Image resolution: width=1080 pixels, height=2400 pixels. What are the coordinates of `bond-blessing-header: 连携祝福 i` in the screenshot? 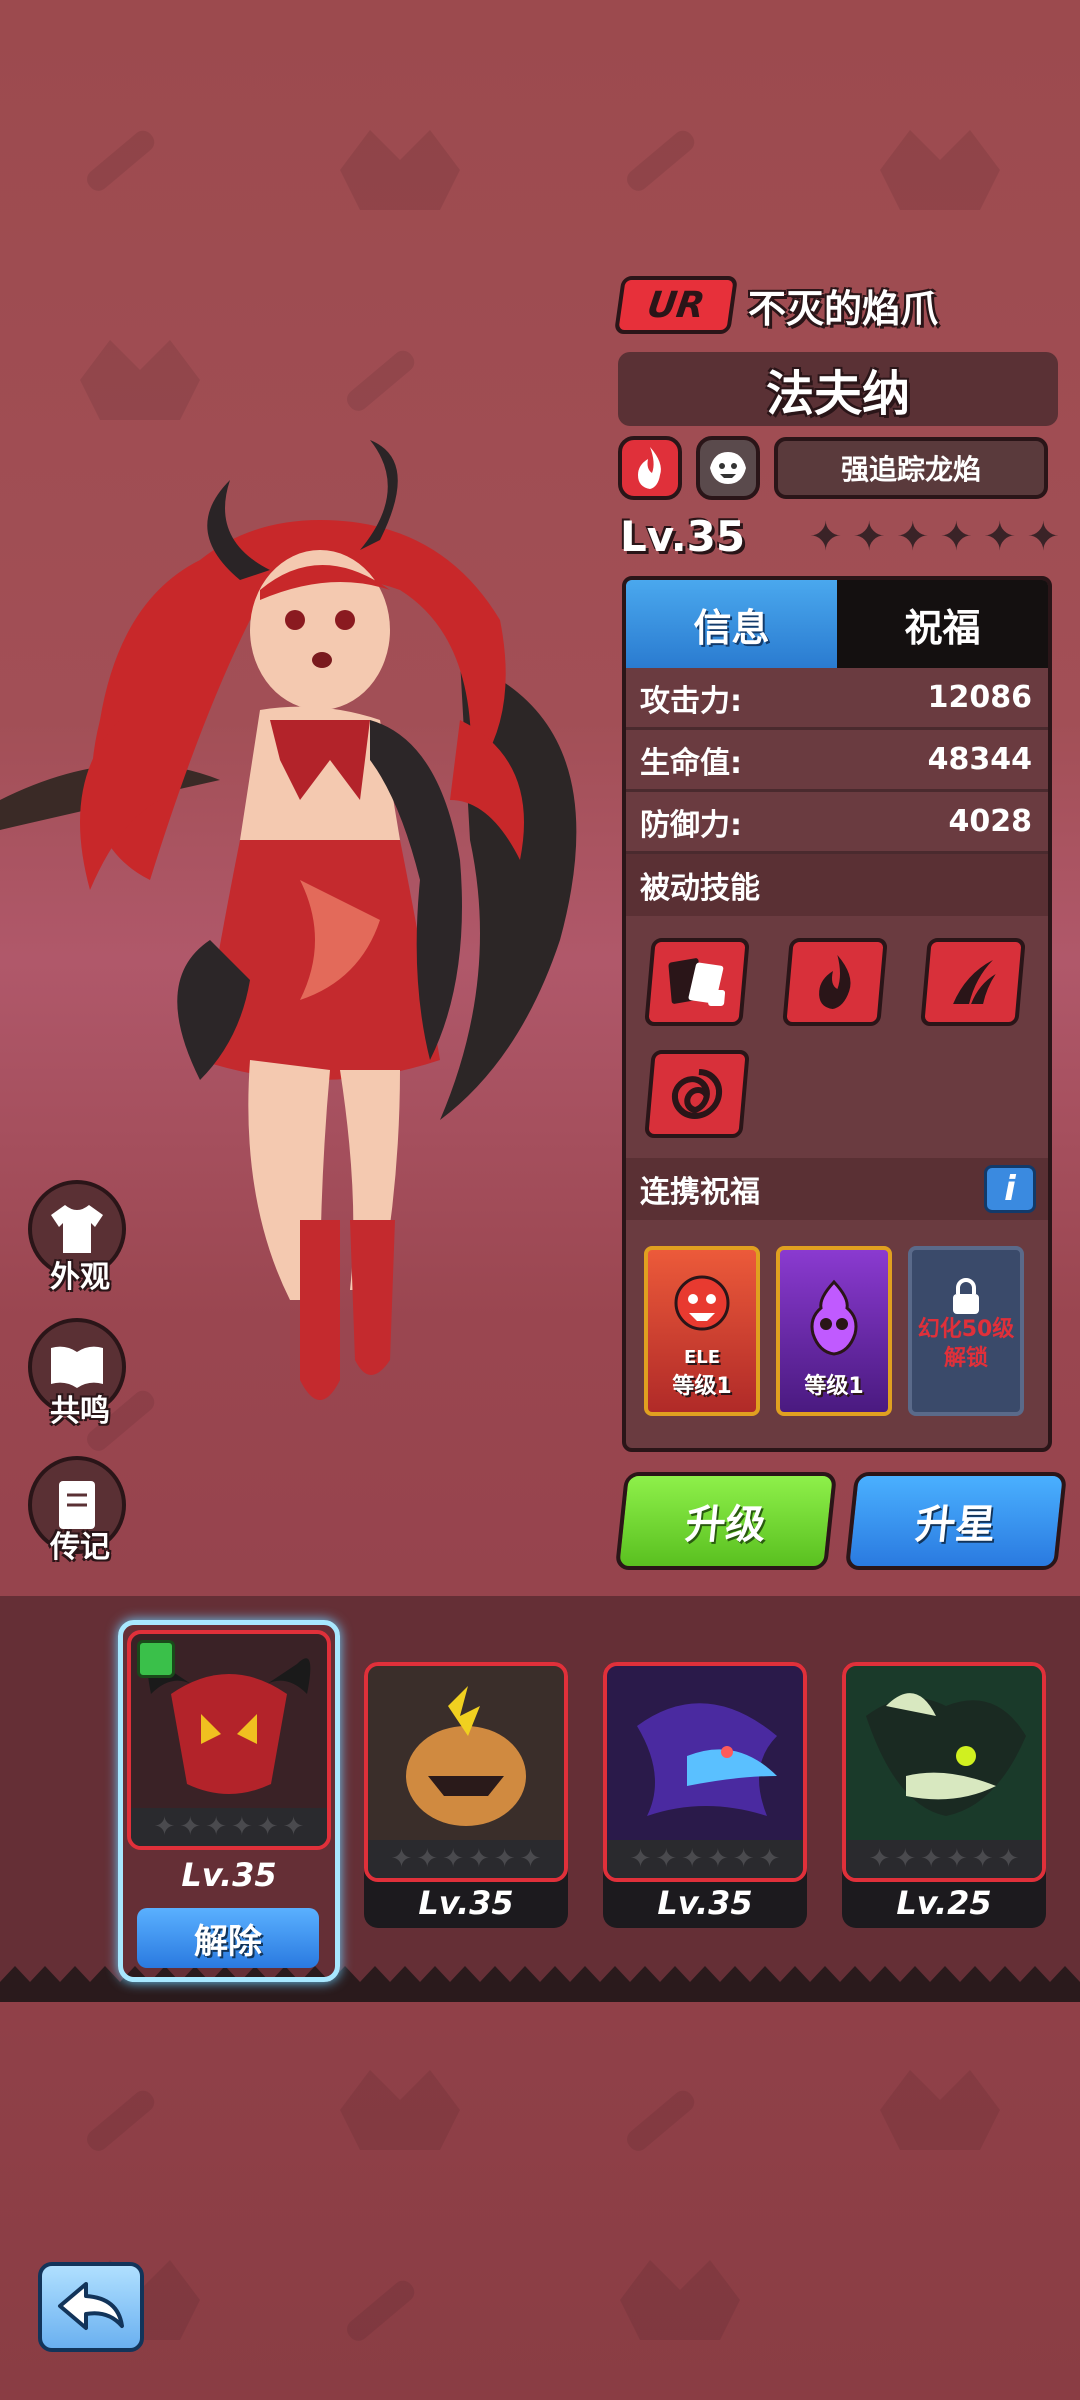 It's located at (837, 1189).